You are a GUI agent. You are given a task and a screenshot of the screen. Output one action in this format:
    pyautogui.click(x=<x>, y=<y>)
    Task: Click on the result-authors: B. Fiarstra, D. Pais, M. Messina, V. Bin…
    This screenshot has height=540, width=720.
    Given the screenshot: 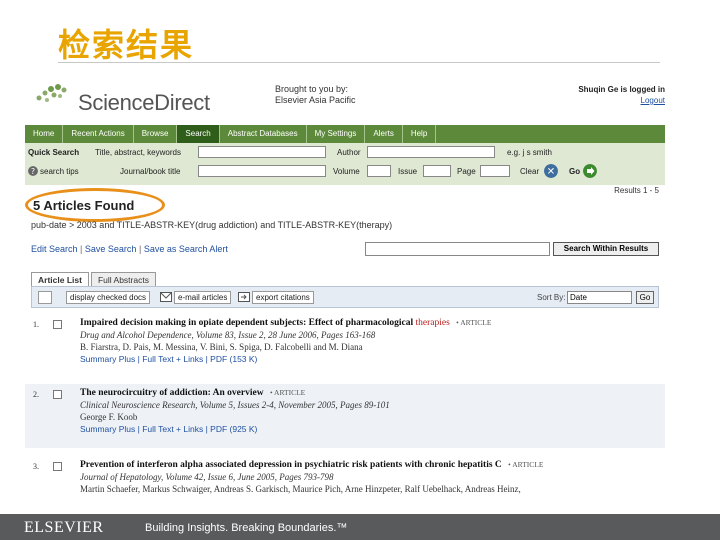 What is the action you would take?
    pyautogui.click(x=221, y=347)
    